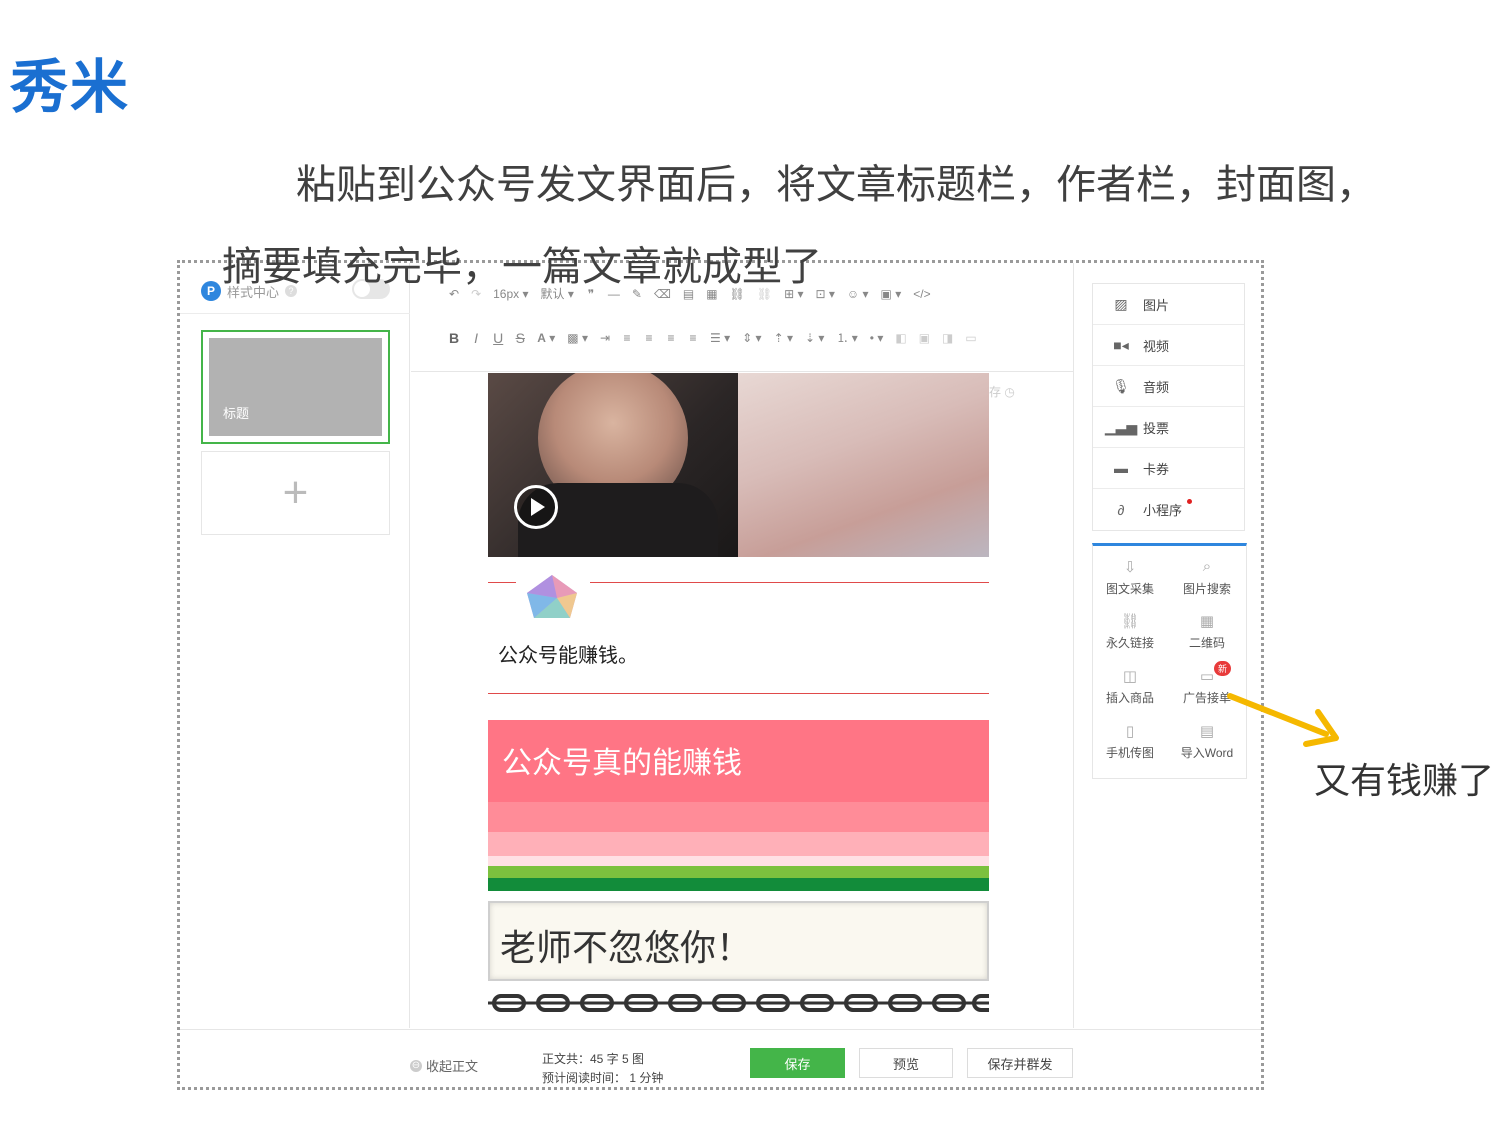  What do you see at coordinates (846, 337) in the screenshot?
I see `ordered-list-icon: ⒈ ▾` at bounding box center [846, 337].